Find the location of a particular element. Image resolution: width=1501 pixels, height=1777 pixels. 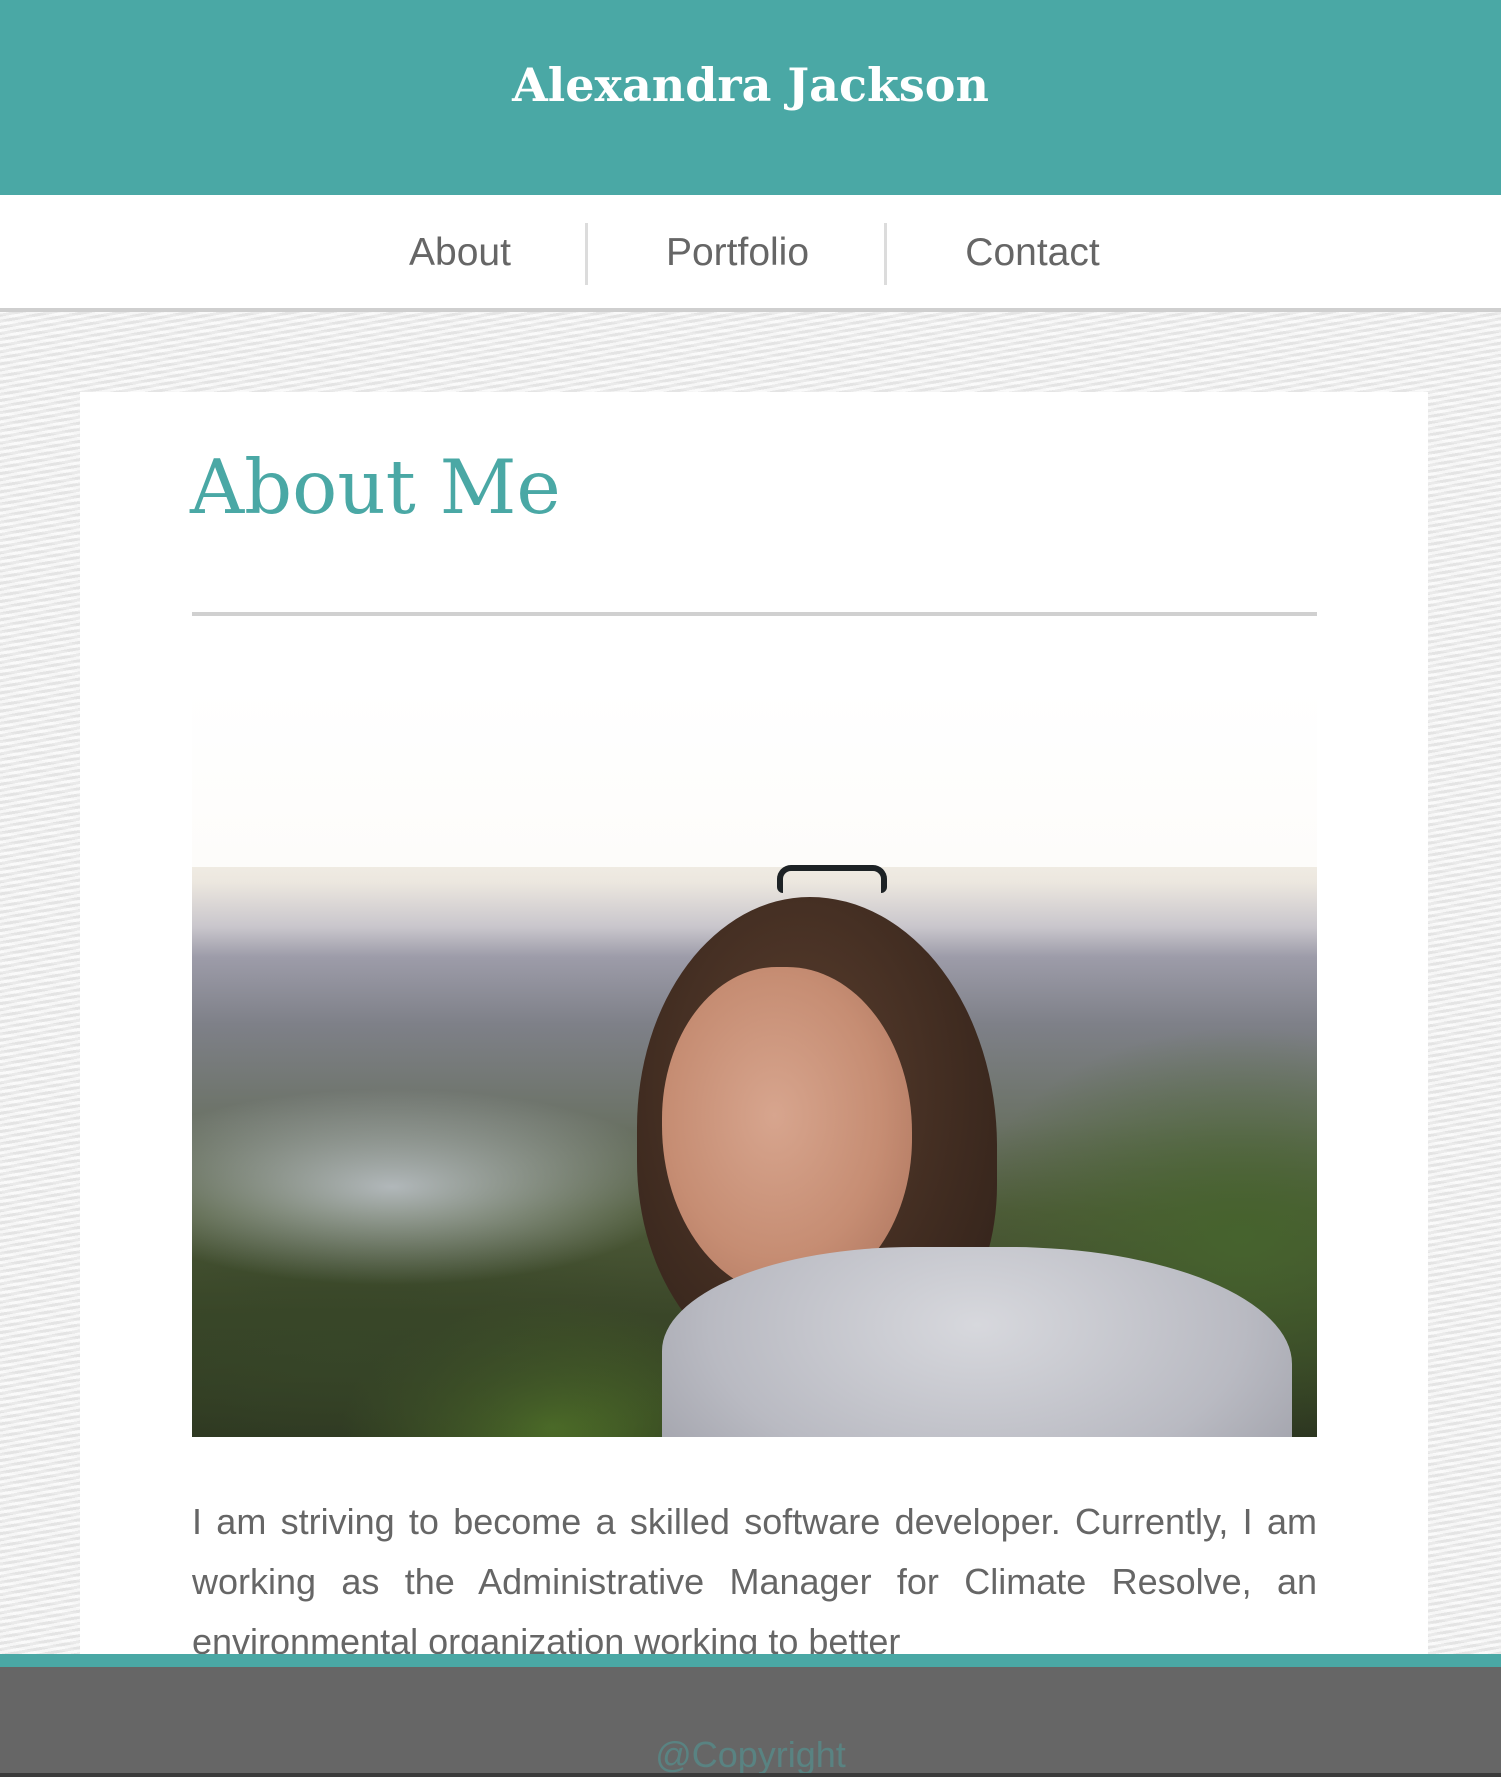

copyright-text: @Copyright is located at coordinates (750, 1754).